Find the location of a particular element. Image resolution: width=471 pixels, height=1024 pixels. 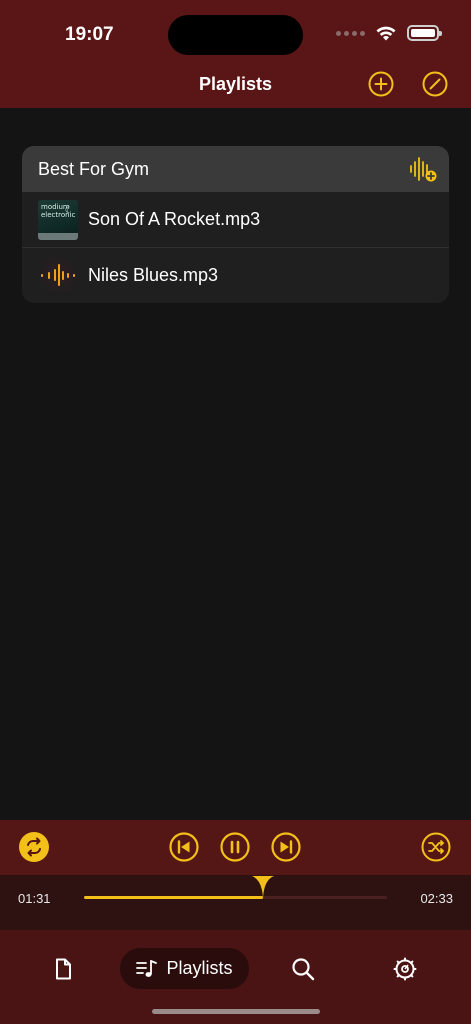

shuffle-button is located at coordinates (436, 847).